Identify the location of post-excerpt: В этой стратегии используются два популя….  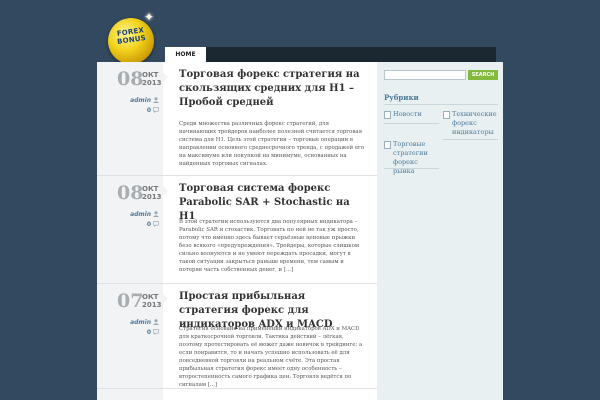
(269, 246).